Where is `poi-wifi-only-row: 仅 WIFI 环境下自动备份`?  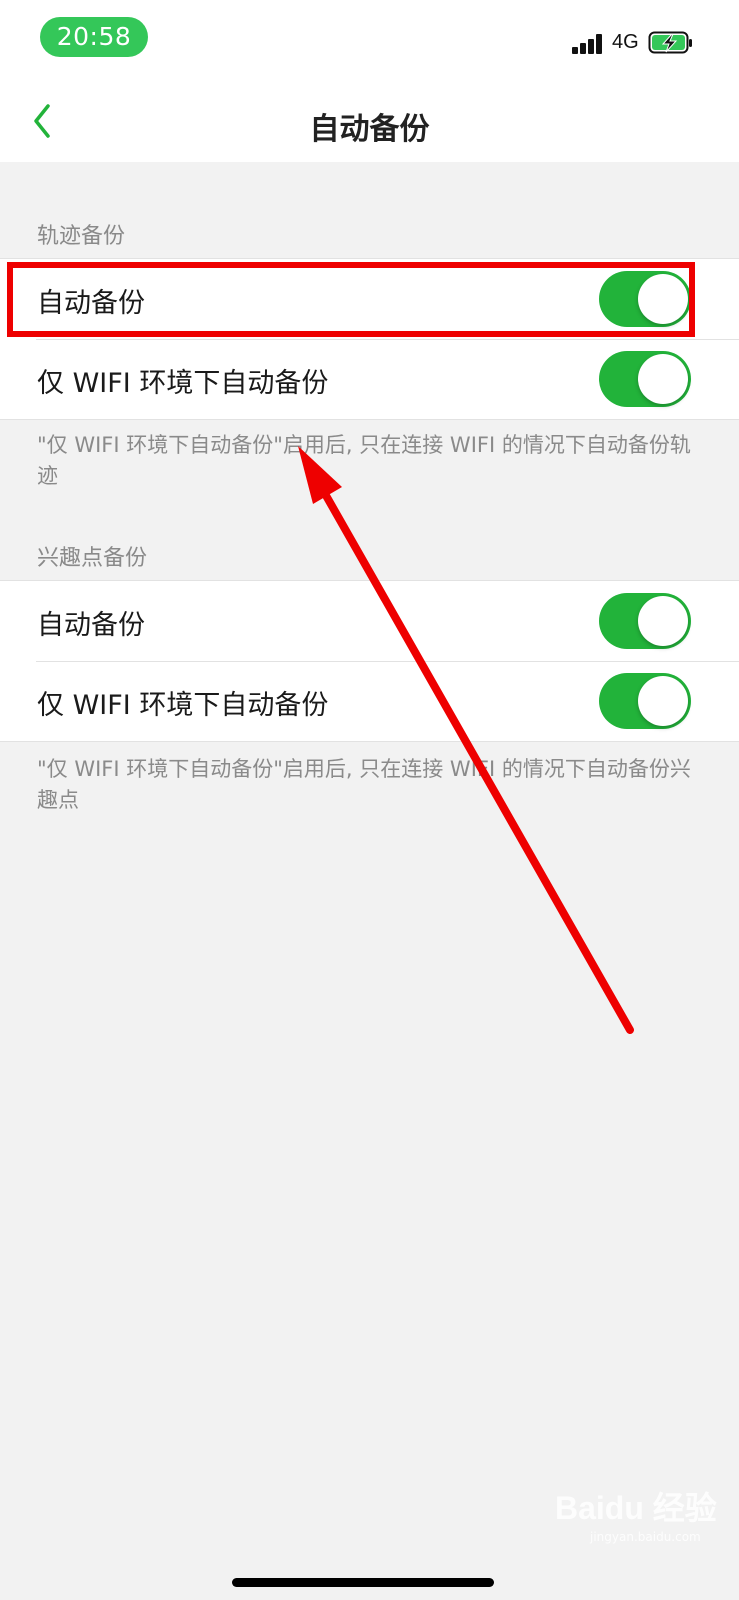 poi-wifi-only-row: 仅 WIFI 环境下自动备份 is located at coordinates (369, 701).